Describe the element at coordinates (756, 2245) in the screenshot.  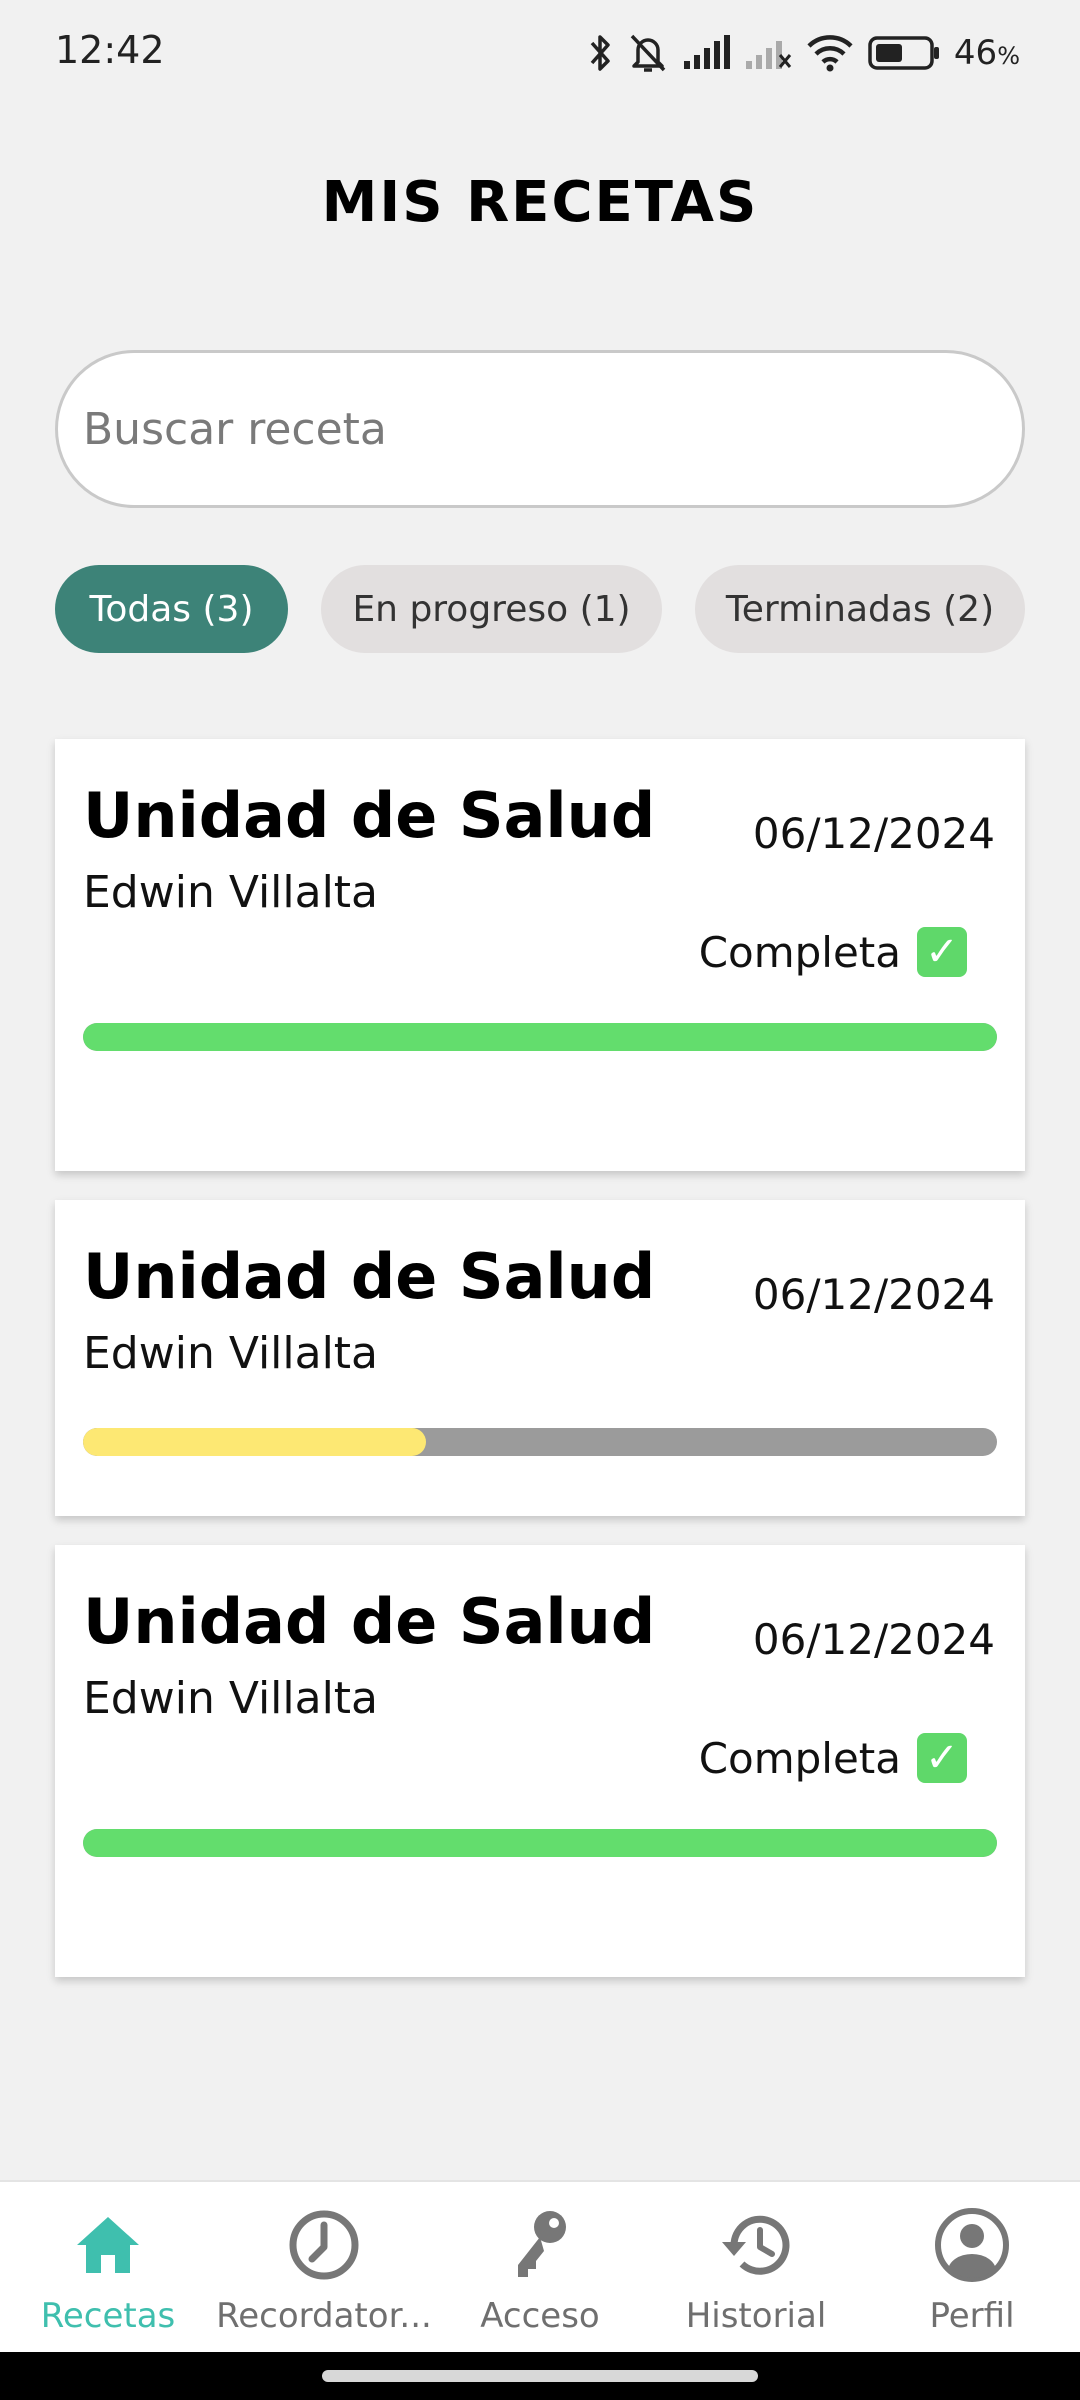
I see `history-icon` at that location.